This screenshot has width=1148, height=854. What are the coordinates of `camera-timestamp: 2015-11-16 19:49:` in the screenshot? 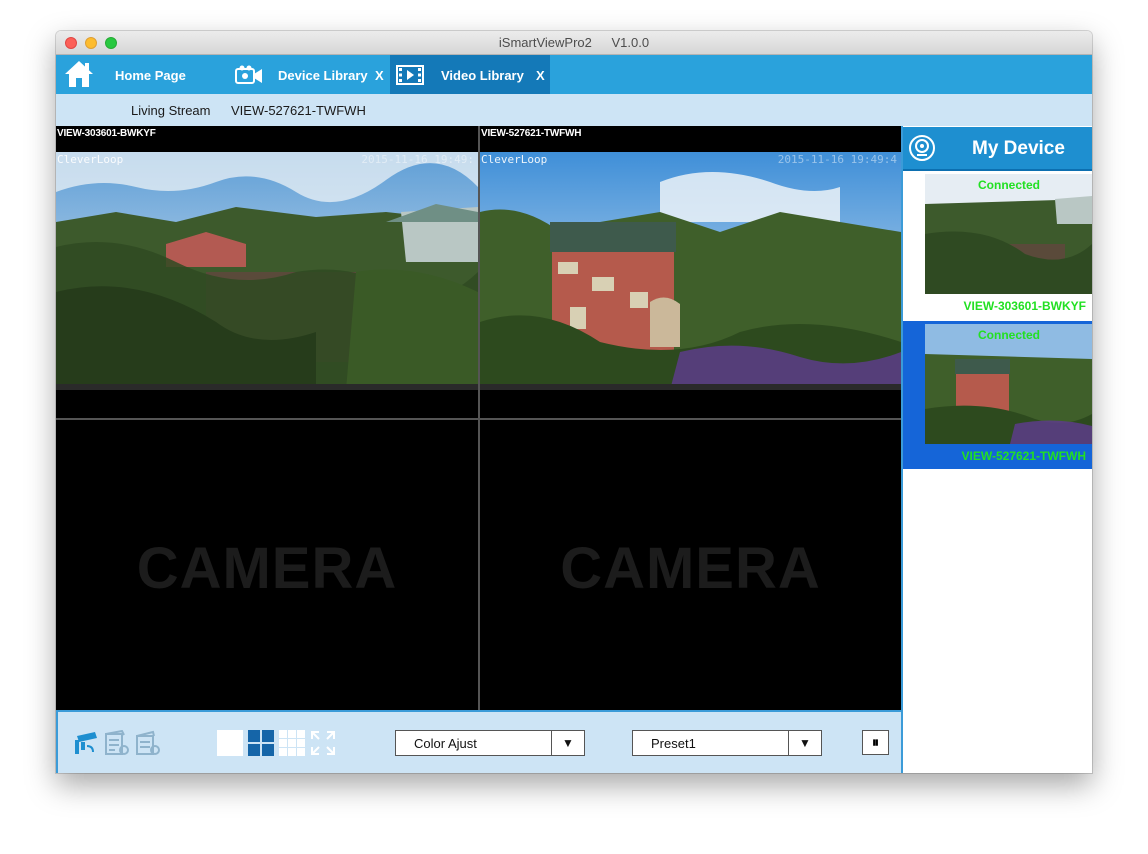 It's located at (417, 159).